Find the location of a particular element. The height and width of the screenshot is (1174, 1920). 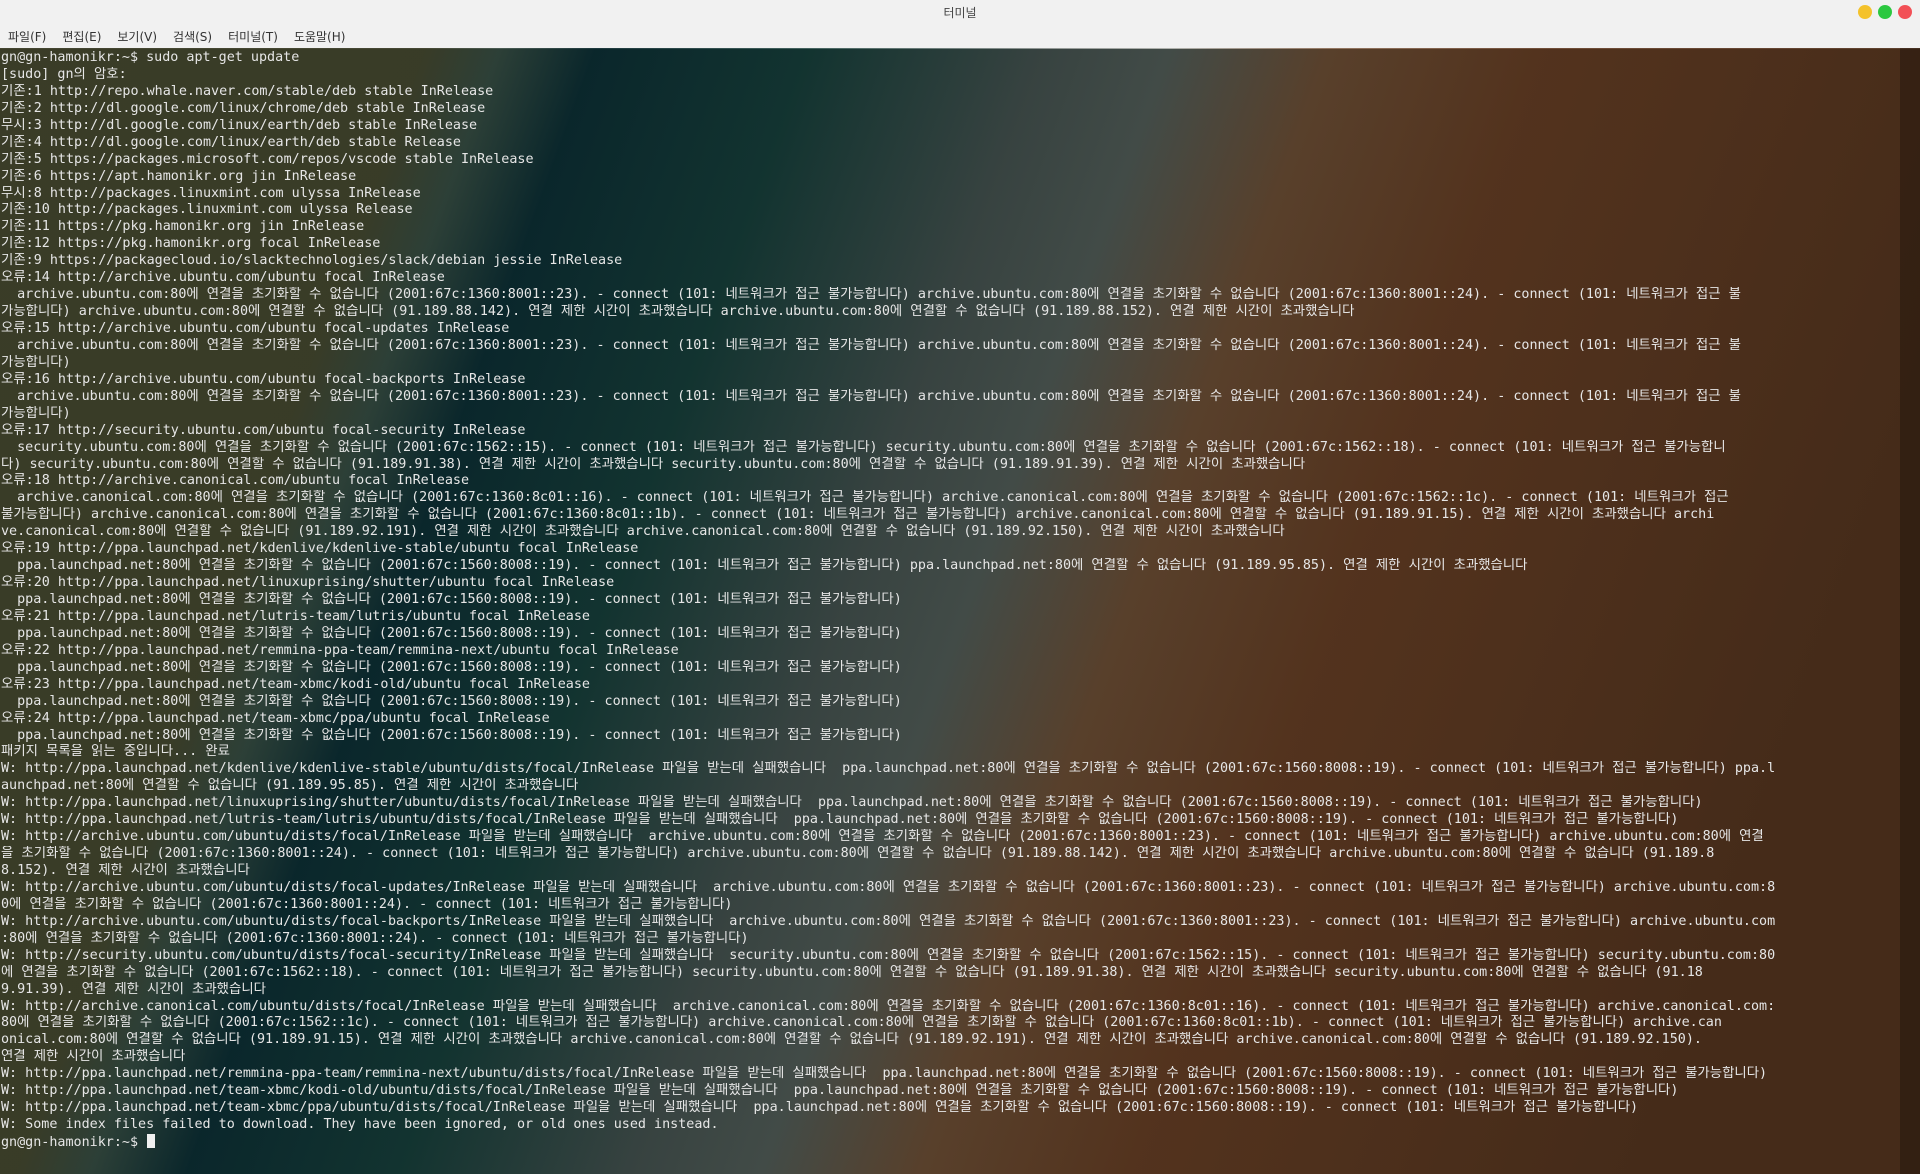

terminal-prompt-line: gn@gn-hamonikr:~$ is located at coordinates (953, 1142).